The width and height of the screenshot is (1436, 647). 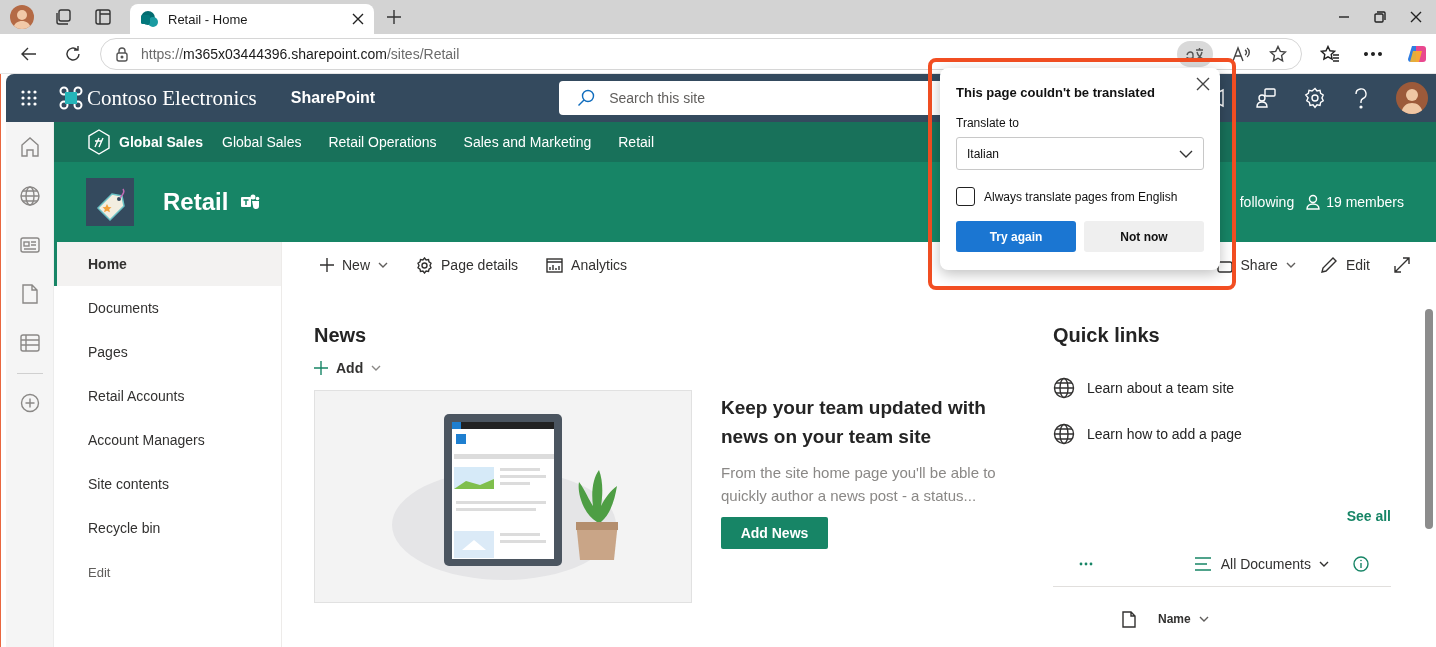 What do you see at coordinates (196, 202) in the screenshot?
I see `site-title: Retail` at bounding box center [196, 202].